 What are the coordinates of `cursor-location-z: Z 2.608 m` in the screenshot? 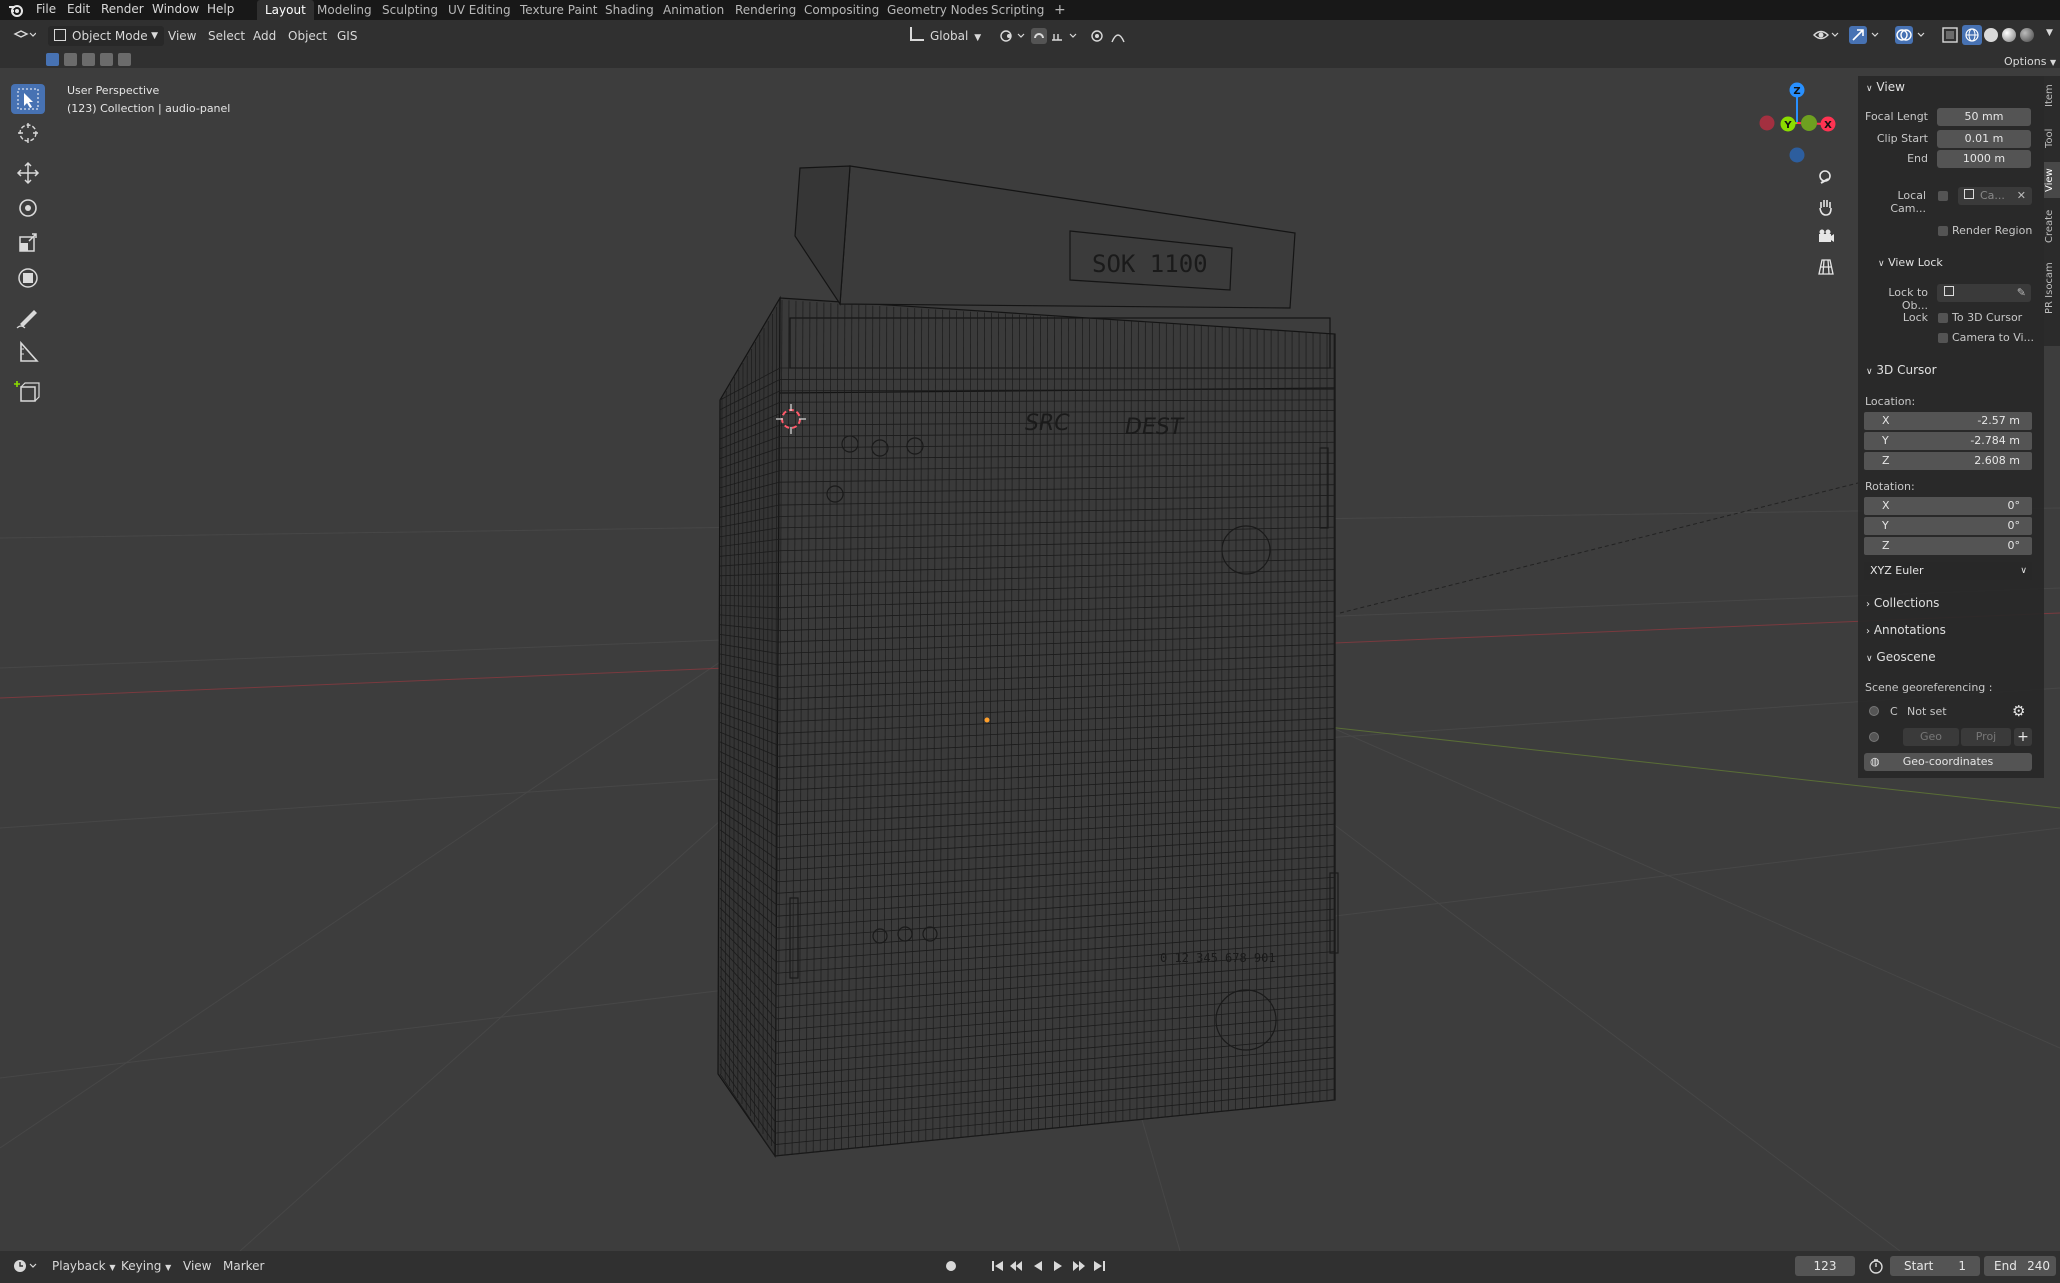 It's located at (1948, 461).